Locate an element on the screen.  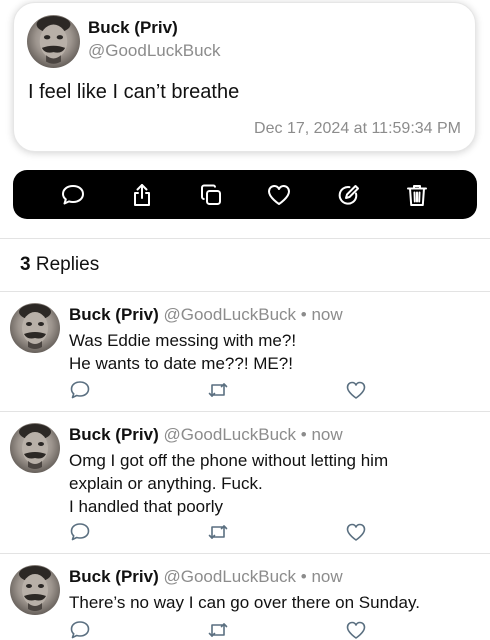
replies-count-label: Replies is located at coordinates (67, 264).